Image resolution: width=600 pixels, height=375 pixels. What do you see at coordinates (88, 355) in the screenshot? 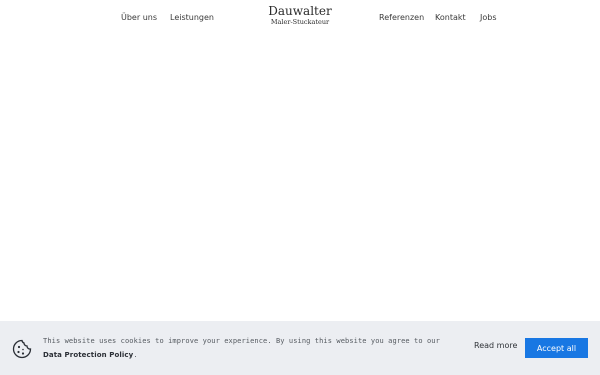
I see `data-protection-policy-link: Data Protection Policy` at bounding box center [88, 355].